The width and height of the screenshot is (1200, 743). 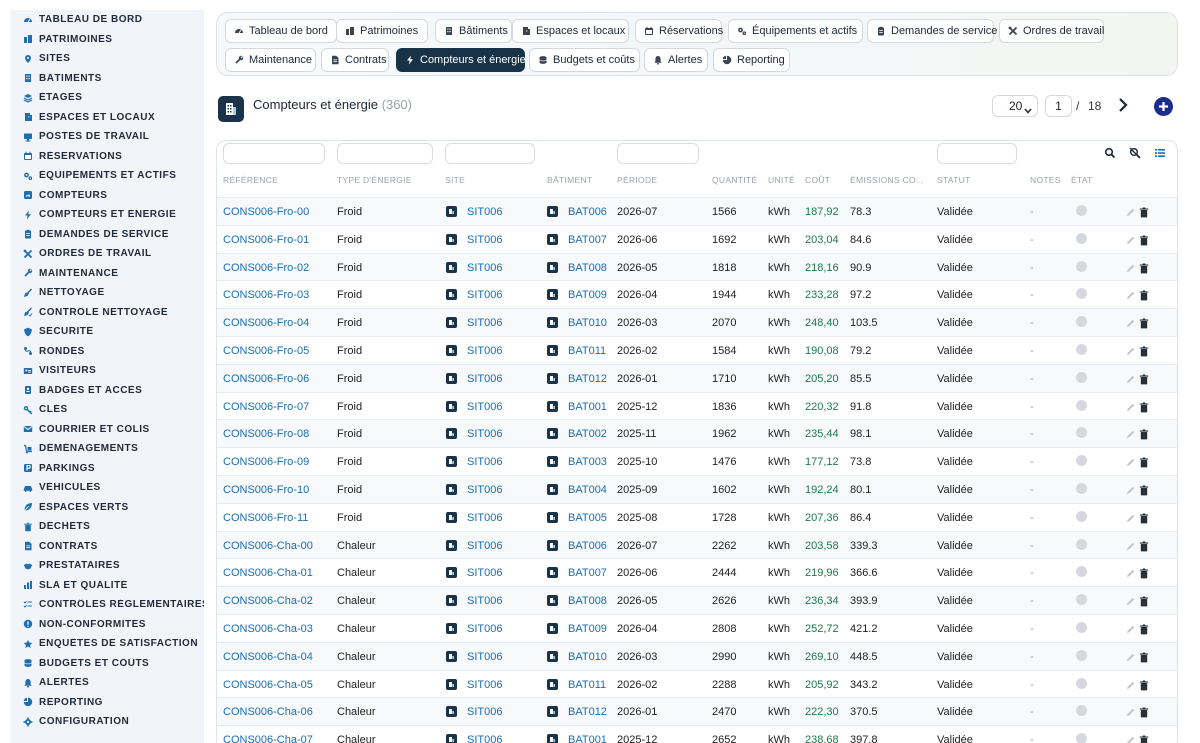 I want to click on sidebar-item: SLA ET QUALITÉ, so click(x=107, y=586).